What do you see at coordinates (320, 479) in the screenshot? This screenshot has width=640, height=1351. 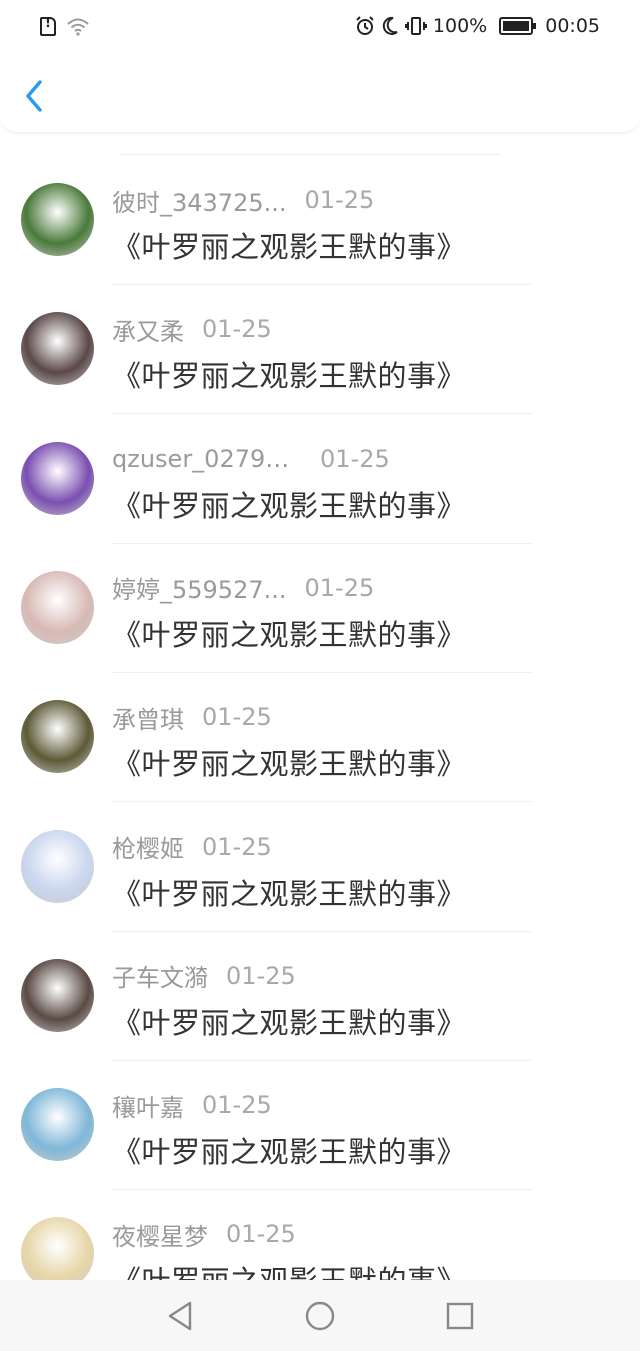 I see `list-item: qzuser_02790... 01-25 《叶罗丽之观影王默的事》` at bounding box center [320, 479].